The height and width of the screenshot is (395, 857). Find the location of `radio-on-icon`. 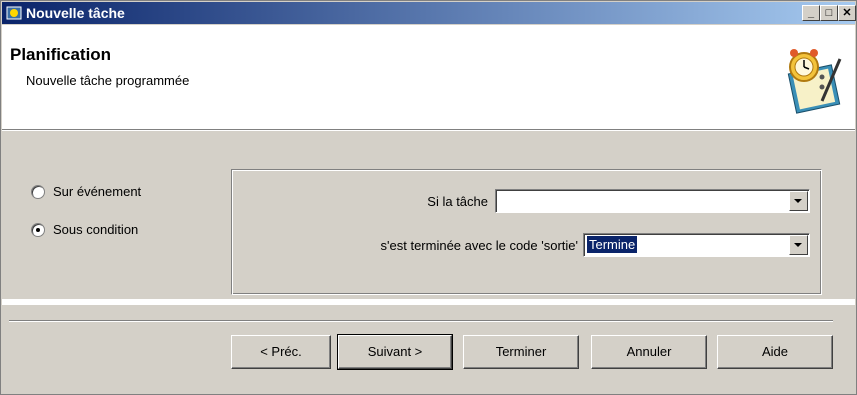

radio-on-icon is located at coordinates (38, 229).